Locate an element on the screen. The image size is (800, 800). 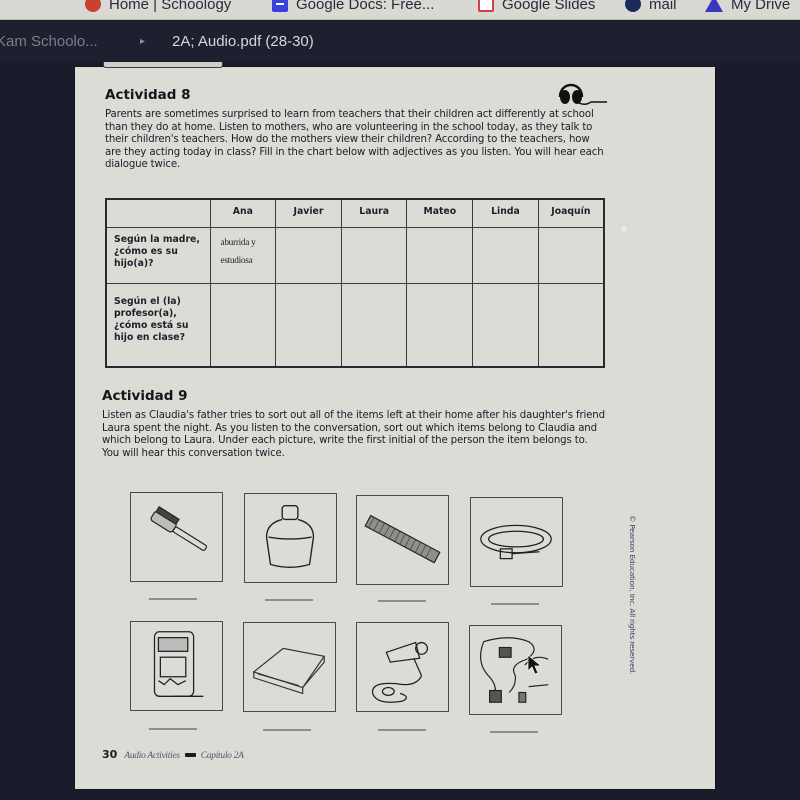
actividad-9-title: Actividad 9 is located at coordinates (145, 396).